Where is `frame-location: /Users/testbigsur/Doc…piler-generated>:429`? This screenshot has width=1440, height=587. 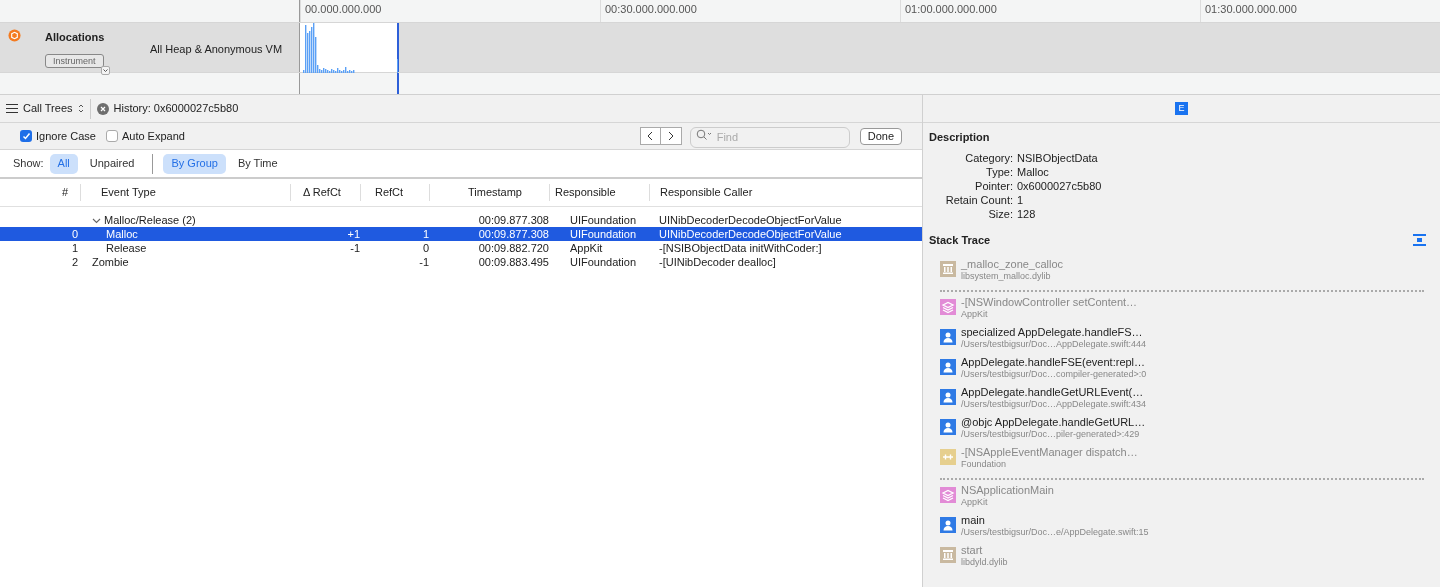
frame-location: /Users/testbigsur/Doc…piler-generated>:429 is located at coordinates (1051, 434).